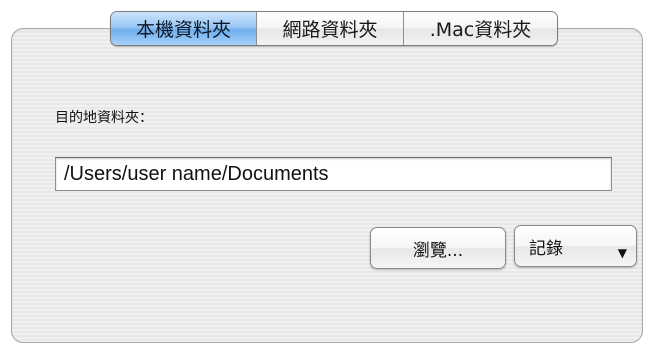 The height and width of the screenshot is (351, 645). I want to click on folder-type-tabs: 本機資料夾 網路資料夾 .Mac資料夾, so click(334, 28).